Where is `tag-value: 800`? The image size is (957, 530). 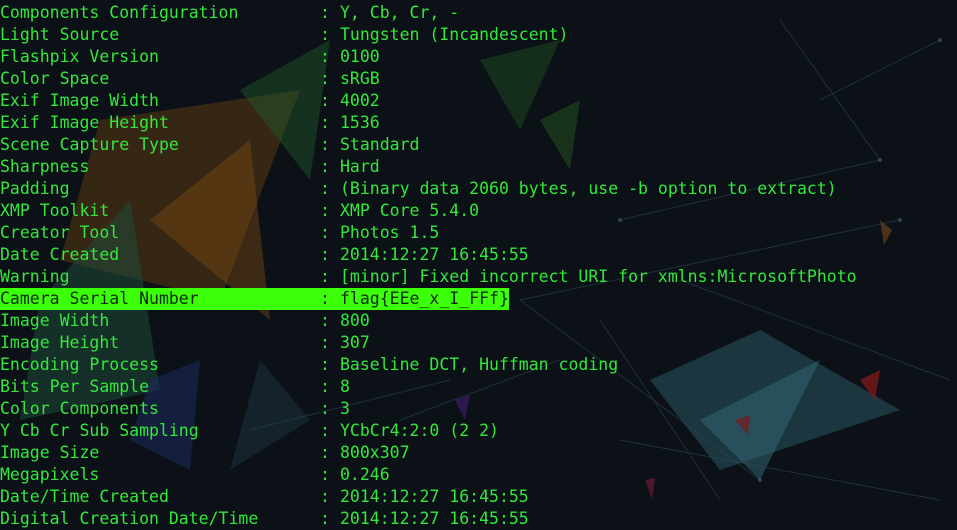 tag-value: 800 is located at coordinates (355, 320).